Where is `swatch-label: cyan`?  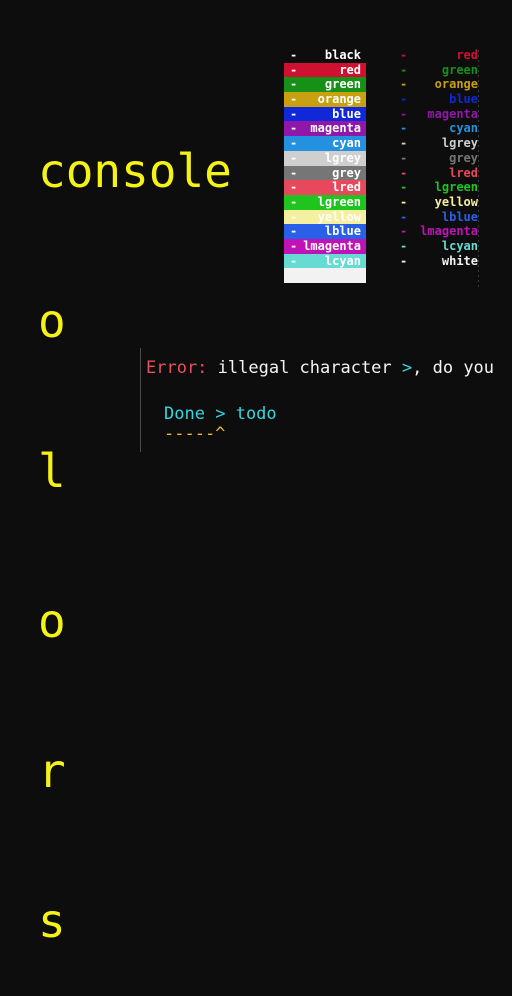 swatch-label: cyan is located at coordinates (346, 143).